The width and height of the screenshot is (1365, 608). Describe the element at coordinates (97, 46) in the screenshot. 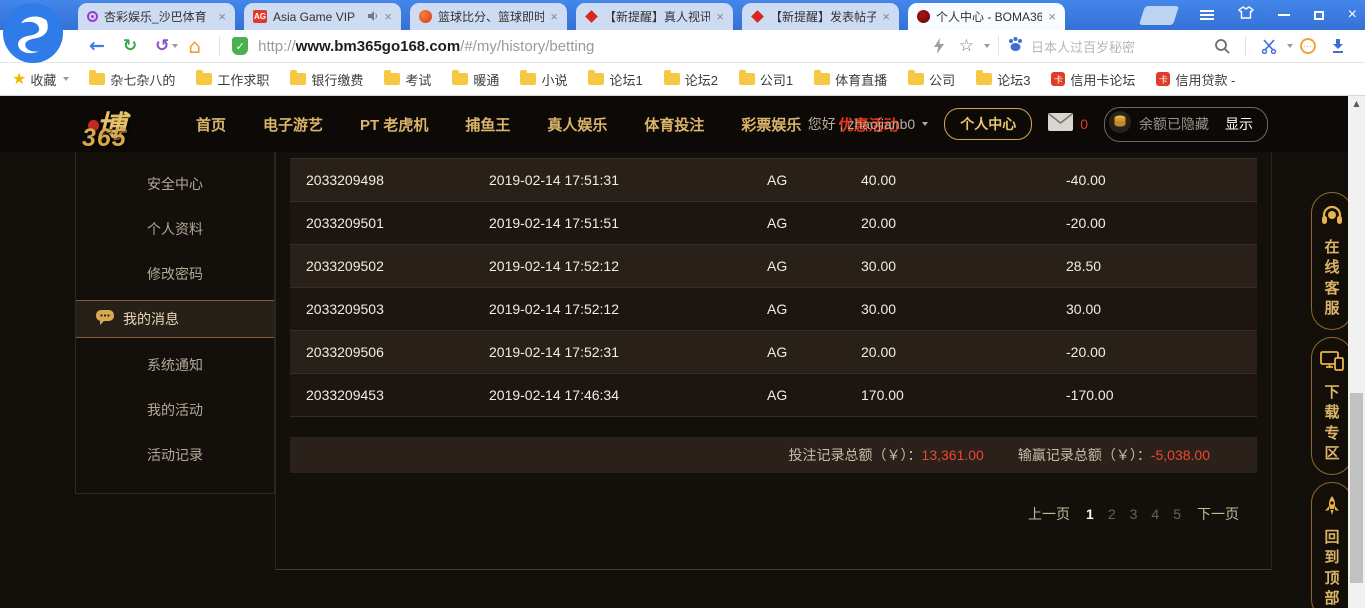

I see `back-icon: ←` at that location.